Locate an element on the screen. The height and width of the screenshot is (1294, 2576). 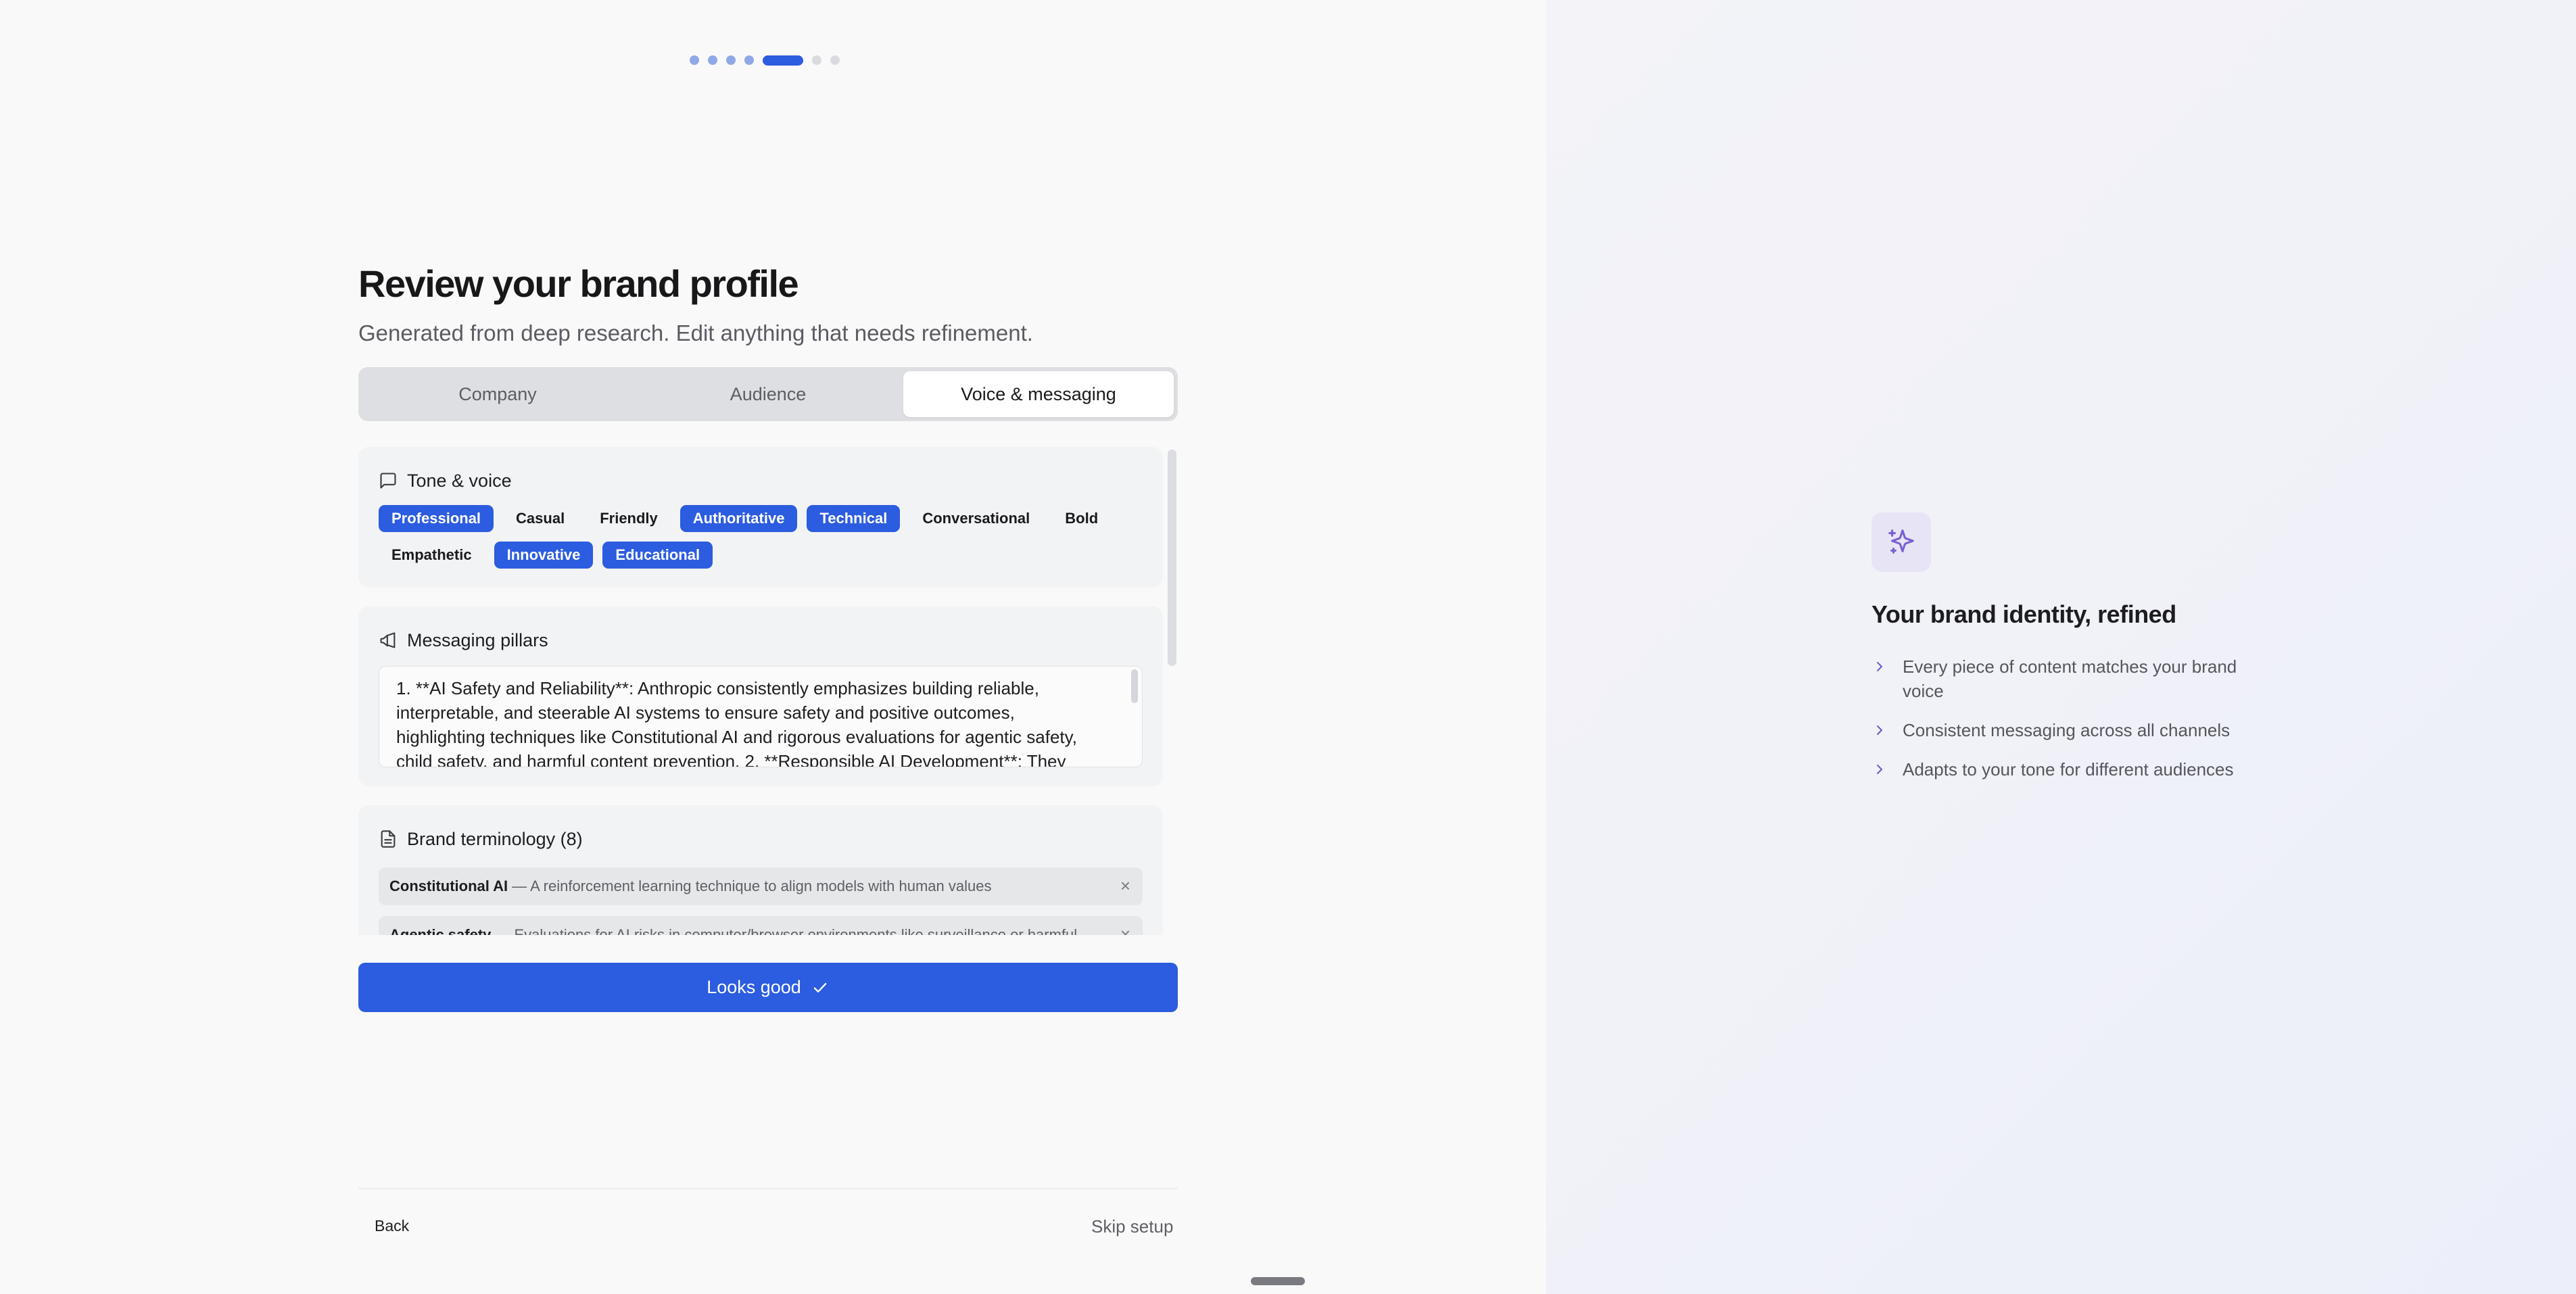
sparkles-icon is located at coordinates (1901, 541).